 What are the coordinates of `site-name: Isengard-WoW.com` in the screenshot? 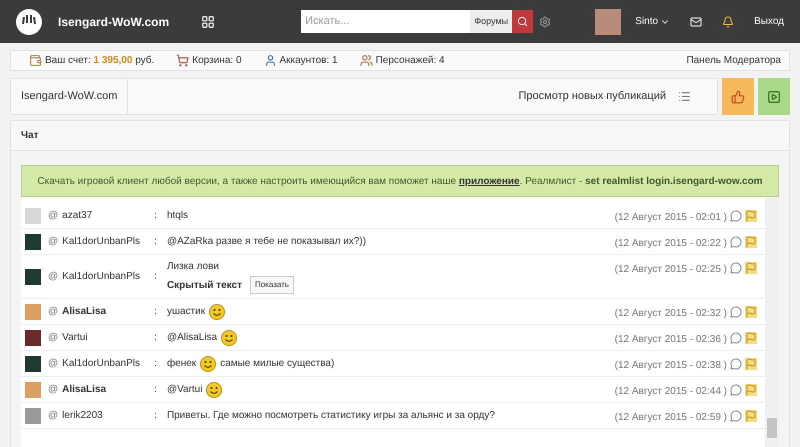 It's located at (114, 21).